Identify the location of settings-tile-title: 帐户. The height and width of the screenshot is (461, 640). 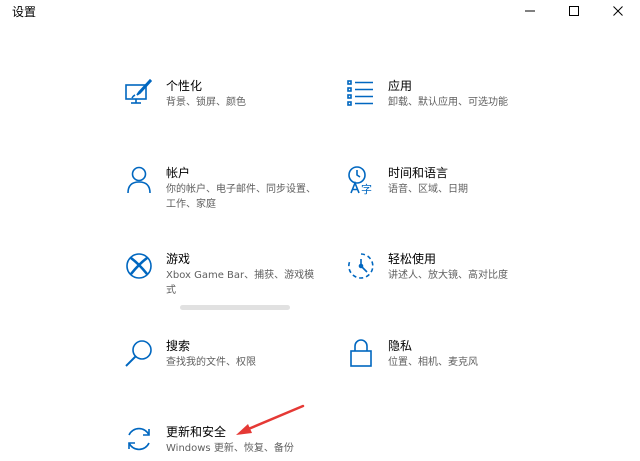
(178, 173).